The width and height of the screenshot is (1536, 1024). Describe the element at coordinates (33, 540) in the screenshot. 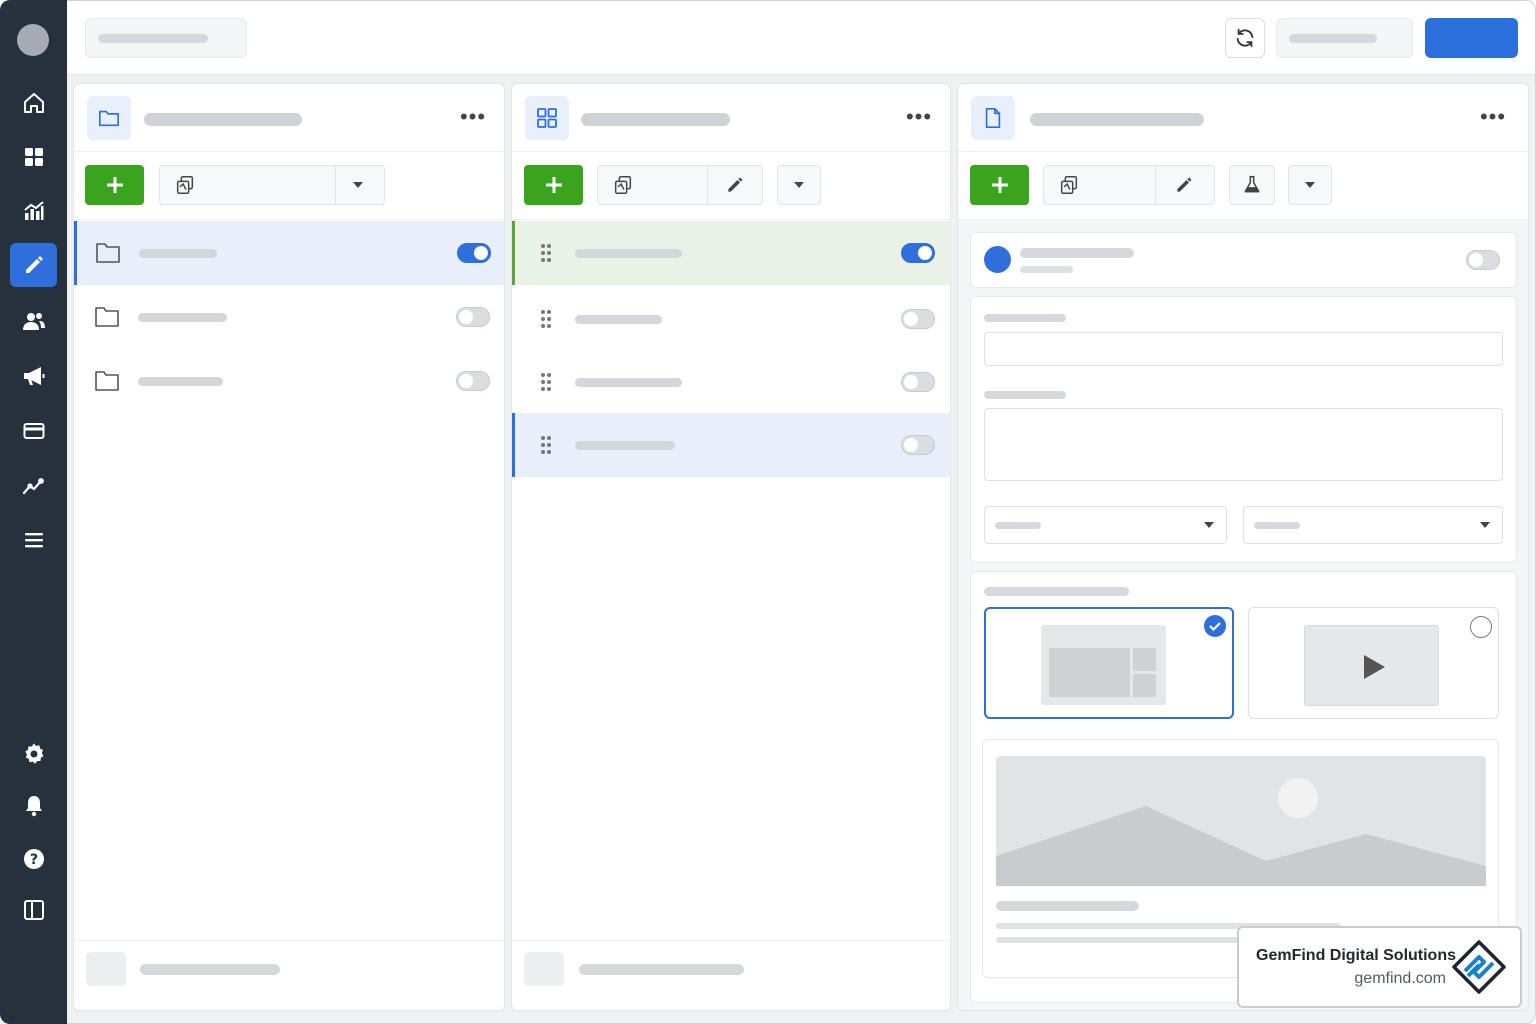

I see `menu-list-icon` at that location.